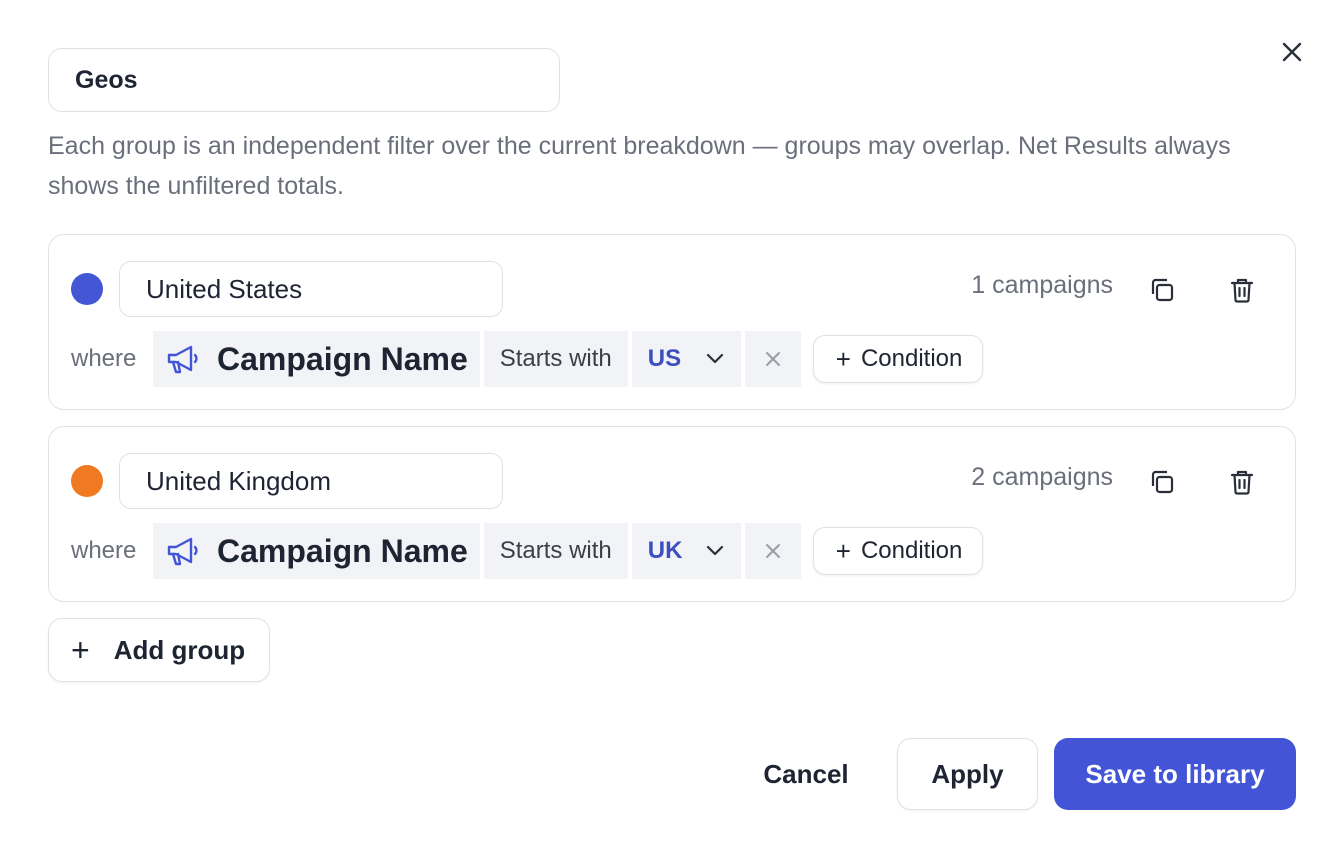 The image size is (1344, 858). I want to click on add-group-button: + Add group, so click(159, 650).